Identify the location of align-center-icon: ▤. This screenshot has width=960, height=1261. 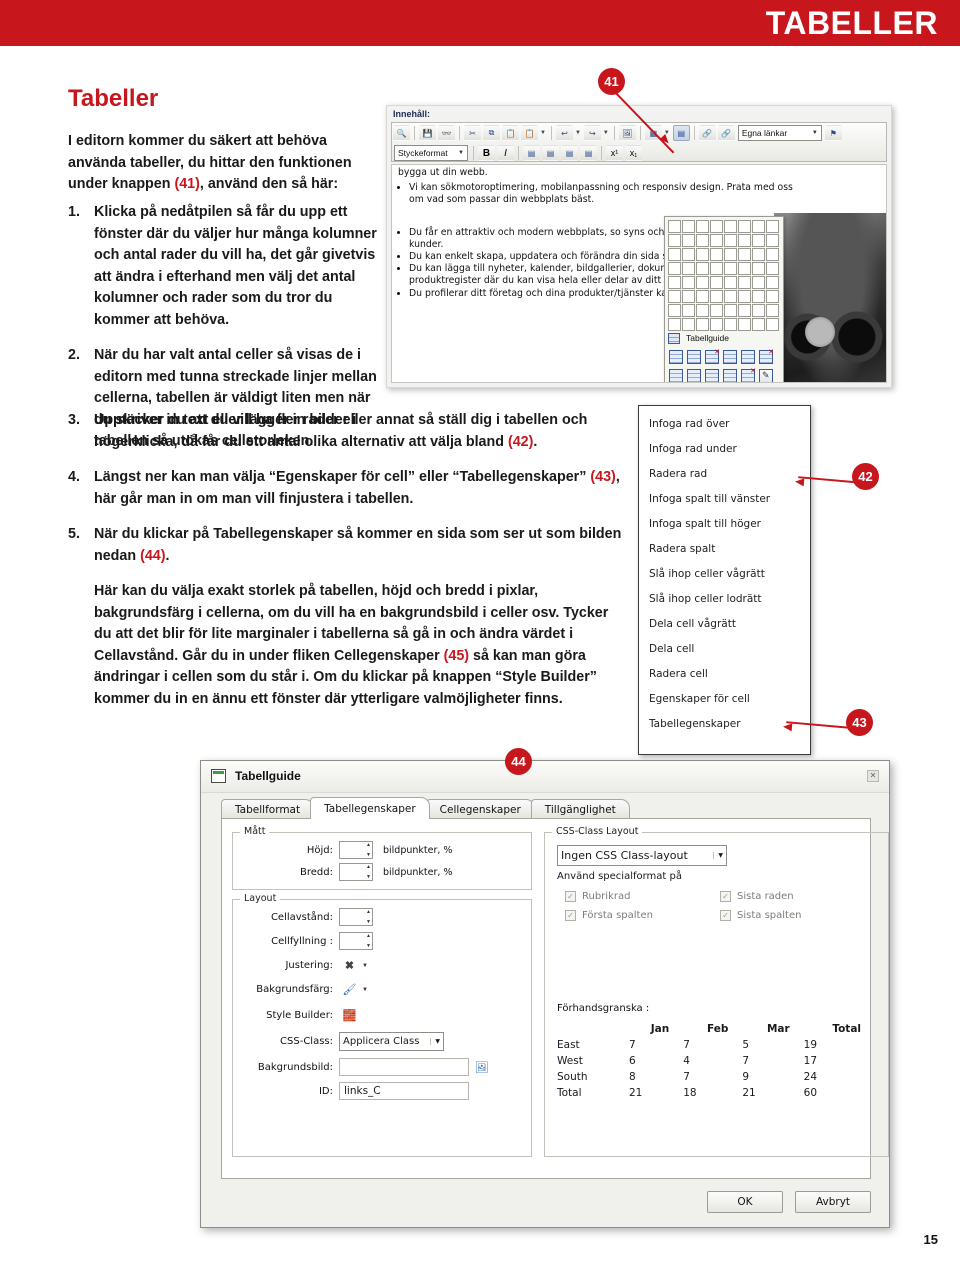
(550, 153).